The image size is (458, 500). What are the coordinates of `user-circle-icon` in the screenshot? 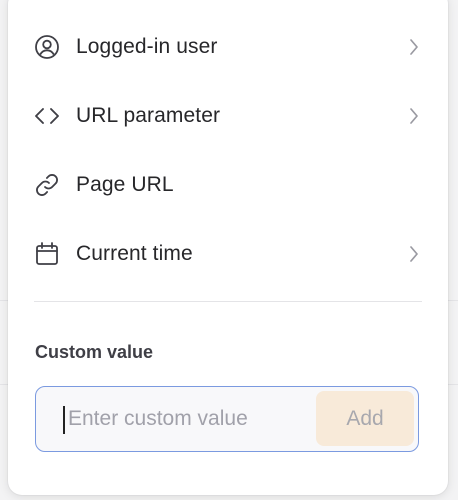 It's located at (47, 47).